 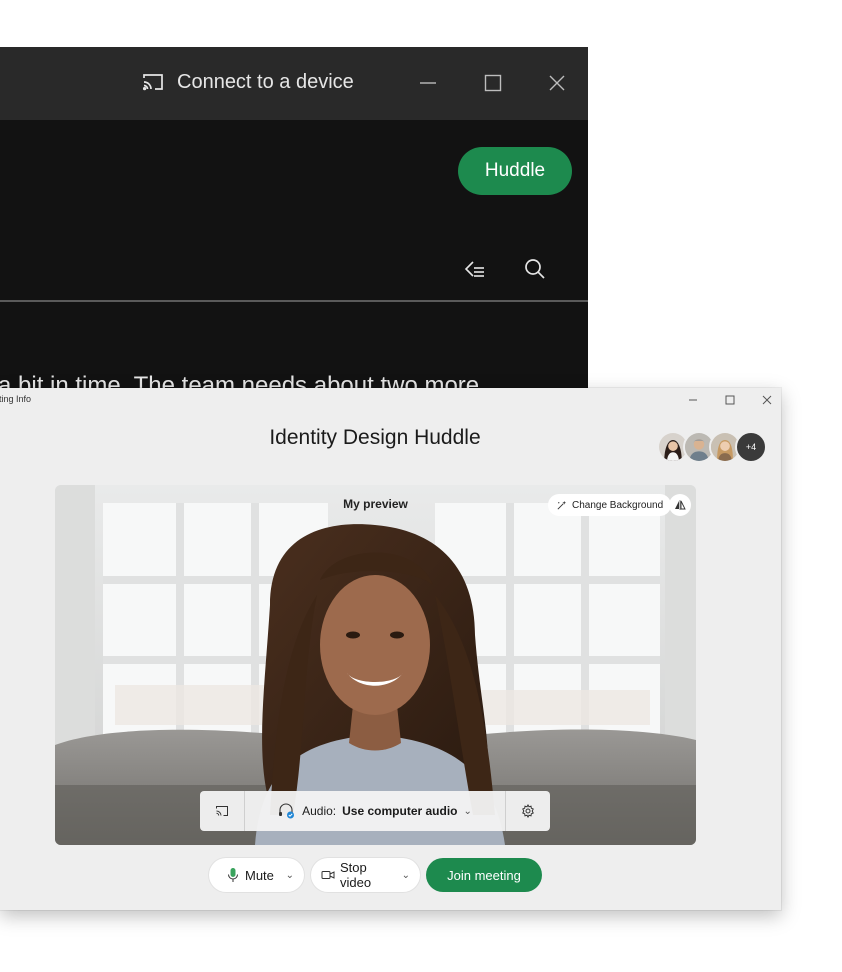 I want to click on mute-label: Mute, so click(x=259, y=875).